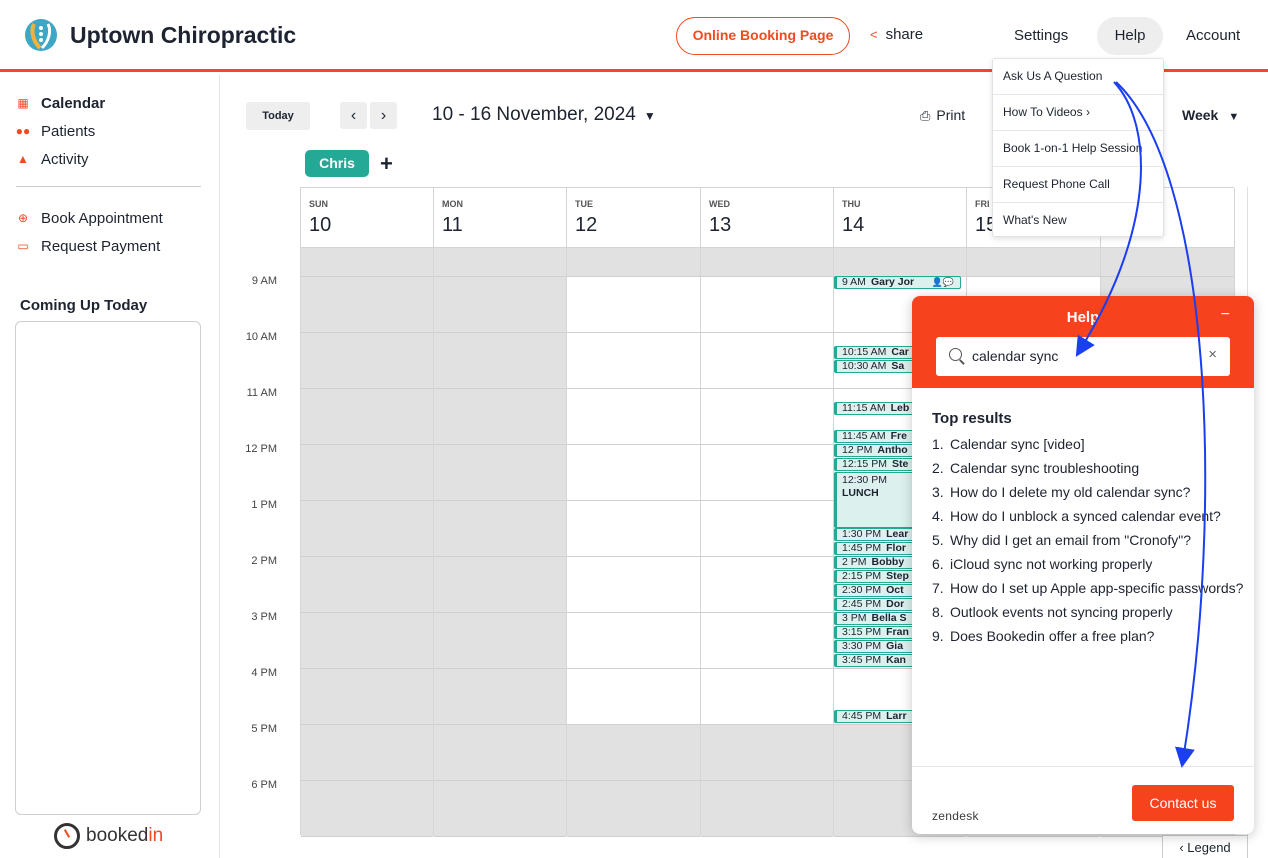  Describe the element at coordinates (73, 103) in the screenshot. I see `sidebar-item-label: Calendar` at that location.